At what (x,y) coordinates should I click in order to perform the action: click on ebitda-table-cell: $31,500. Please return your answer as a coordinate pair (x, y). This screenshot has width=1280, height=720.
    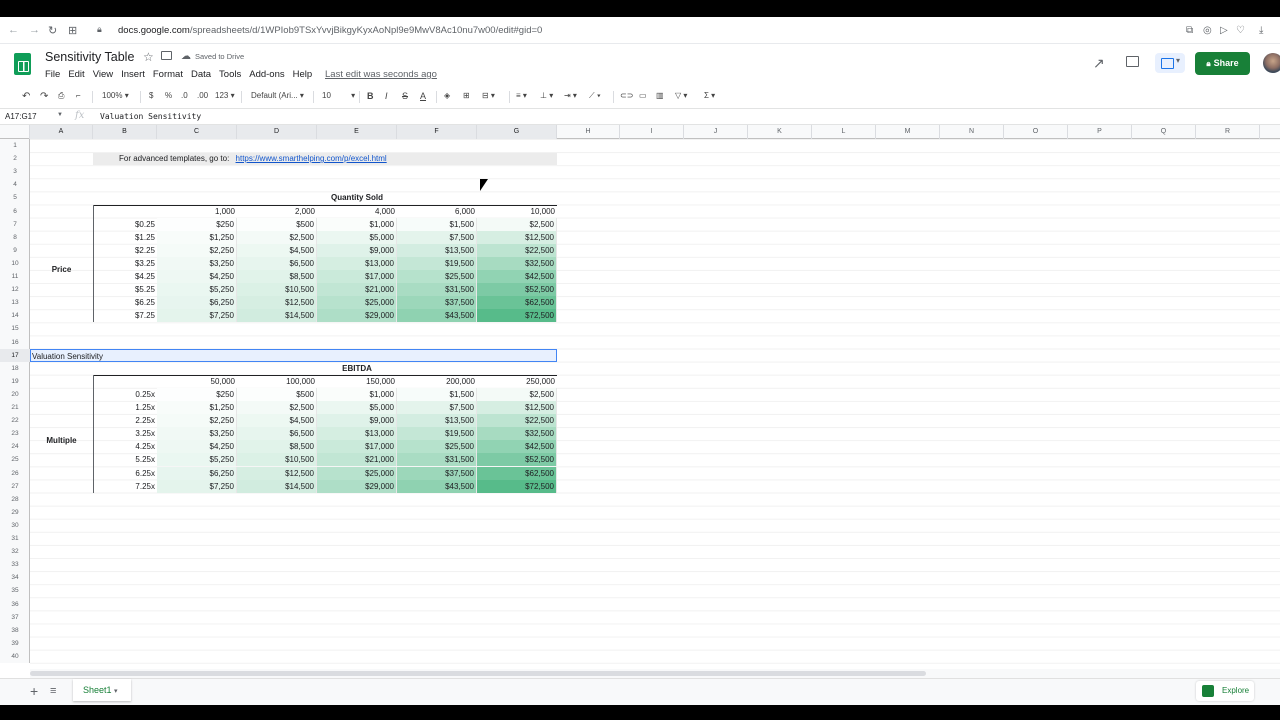
    Looking at the image, I should click on (437, 460).